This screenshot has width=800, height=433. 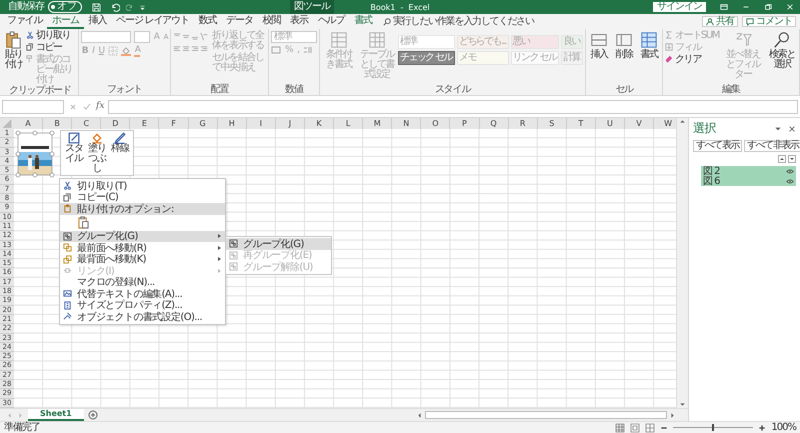 What do you see at coordinates (377, 123) in the screenshot?
I see `column-header: M` at bounding box center [377, 123].